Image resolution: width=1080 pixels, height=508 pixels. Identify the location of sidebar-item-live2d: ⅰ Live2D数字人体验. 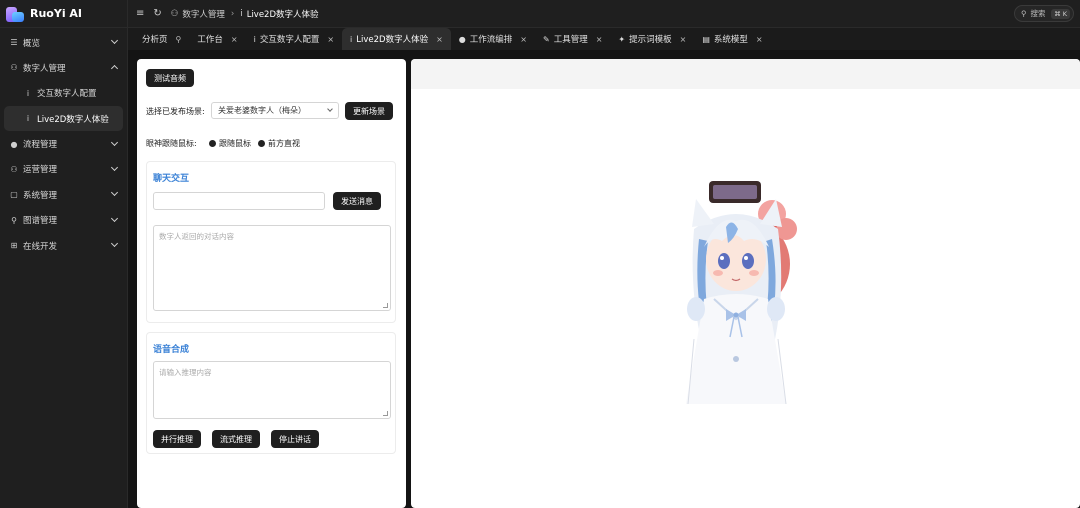
(63, 119).